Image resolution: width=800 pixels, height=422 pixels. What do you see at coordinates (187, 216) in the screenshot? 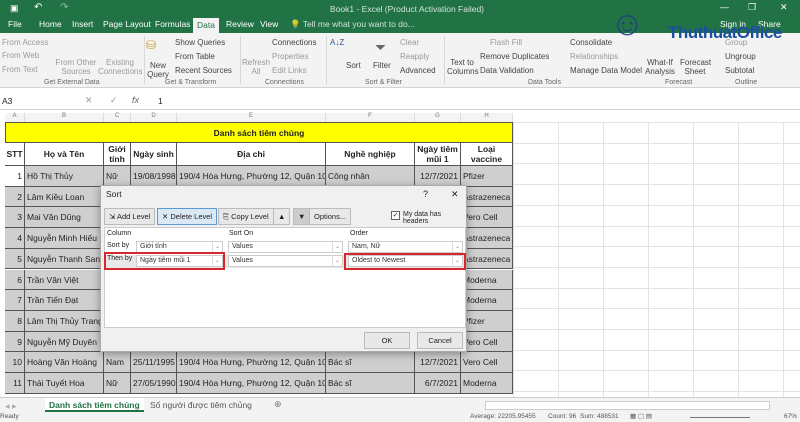
I see `delete-level-button: ✕ Delete Level` at bounding box center [187, 216].